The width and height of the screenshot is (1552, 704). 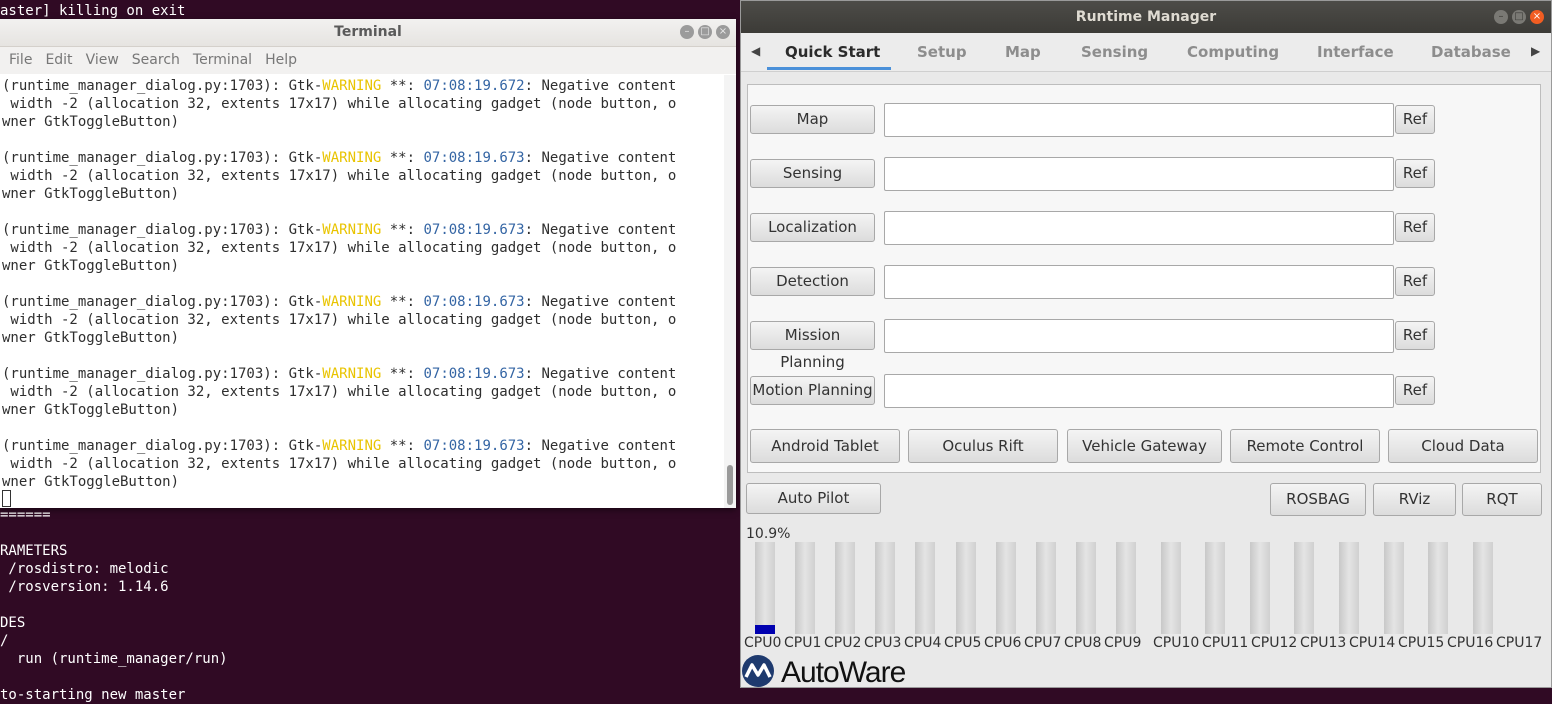 I want to click on bg-terminal-line: run (runtime_manager/run), so click(x=114, y=659).